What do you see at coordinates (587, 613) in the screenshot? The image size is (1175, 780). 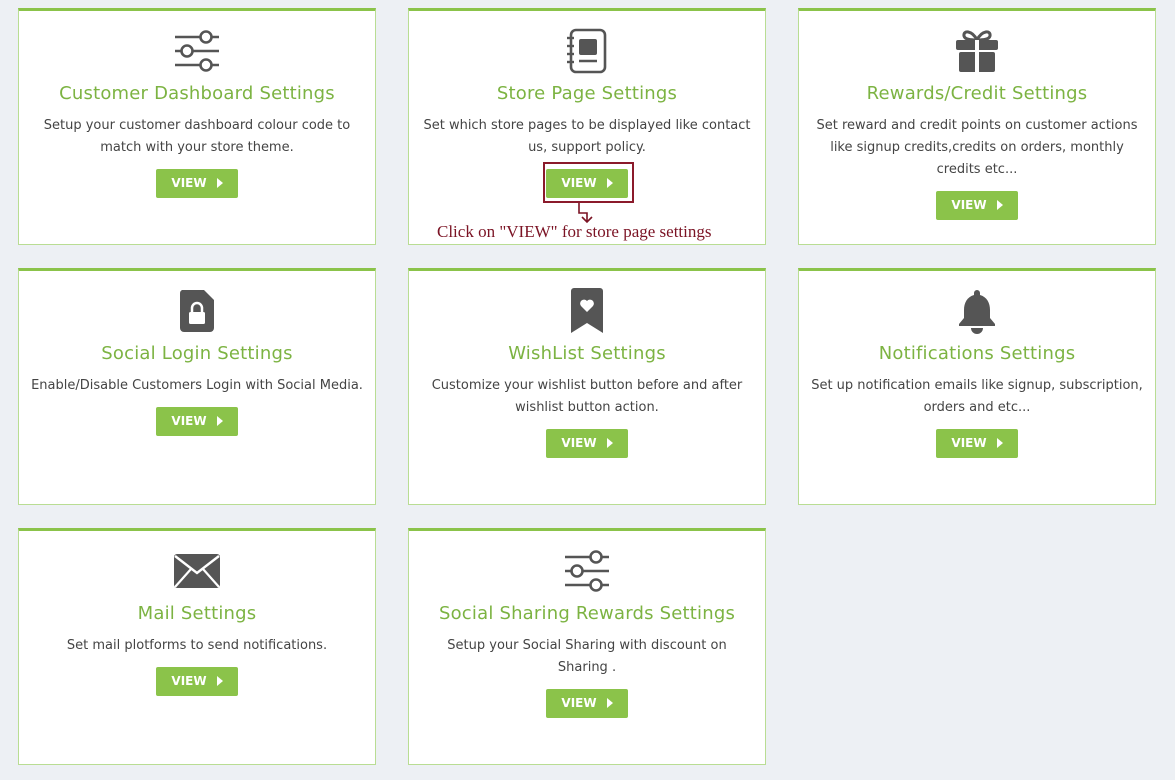 I see `card-title: Social Sharing Rewards Settings` at bounding box center [587, 613].